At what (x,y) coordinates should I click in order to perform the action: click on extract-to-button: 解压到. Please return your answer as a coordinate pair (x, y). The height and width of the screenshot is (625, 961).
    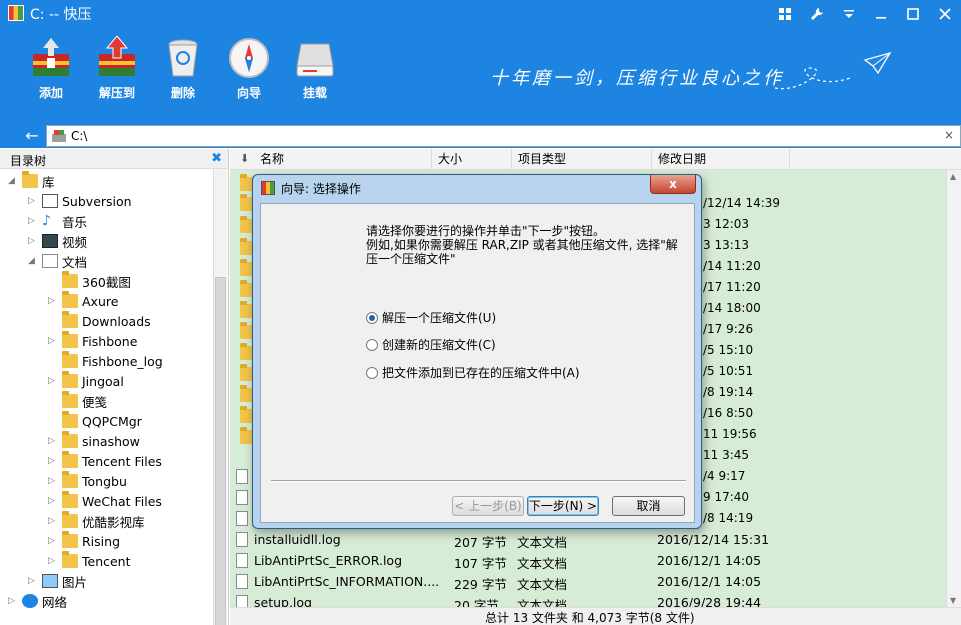
    Looking at the image, I should click on (117, 68).